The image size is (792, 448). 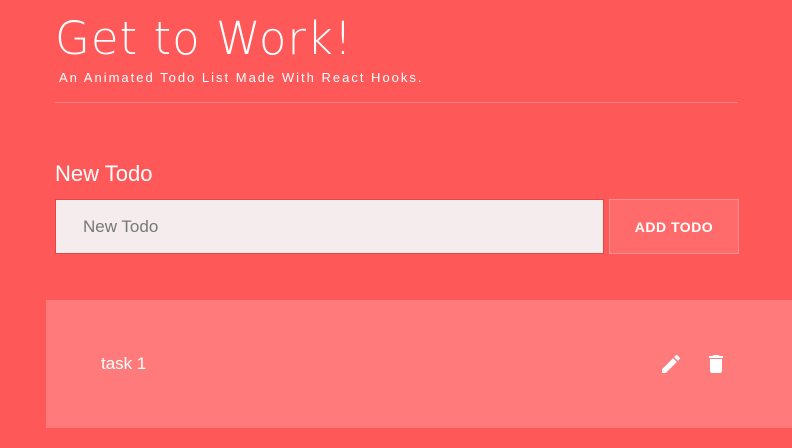 I want to click on todo-item-text: task 1, so click(x=123, y=364).